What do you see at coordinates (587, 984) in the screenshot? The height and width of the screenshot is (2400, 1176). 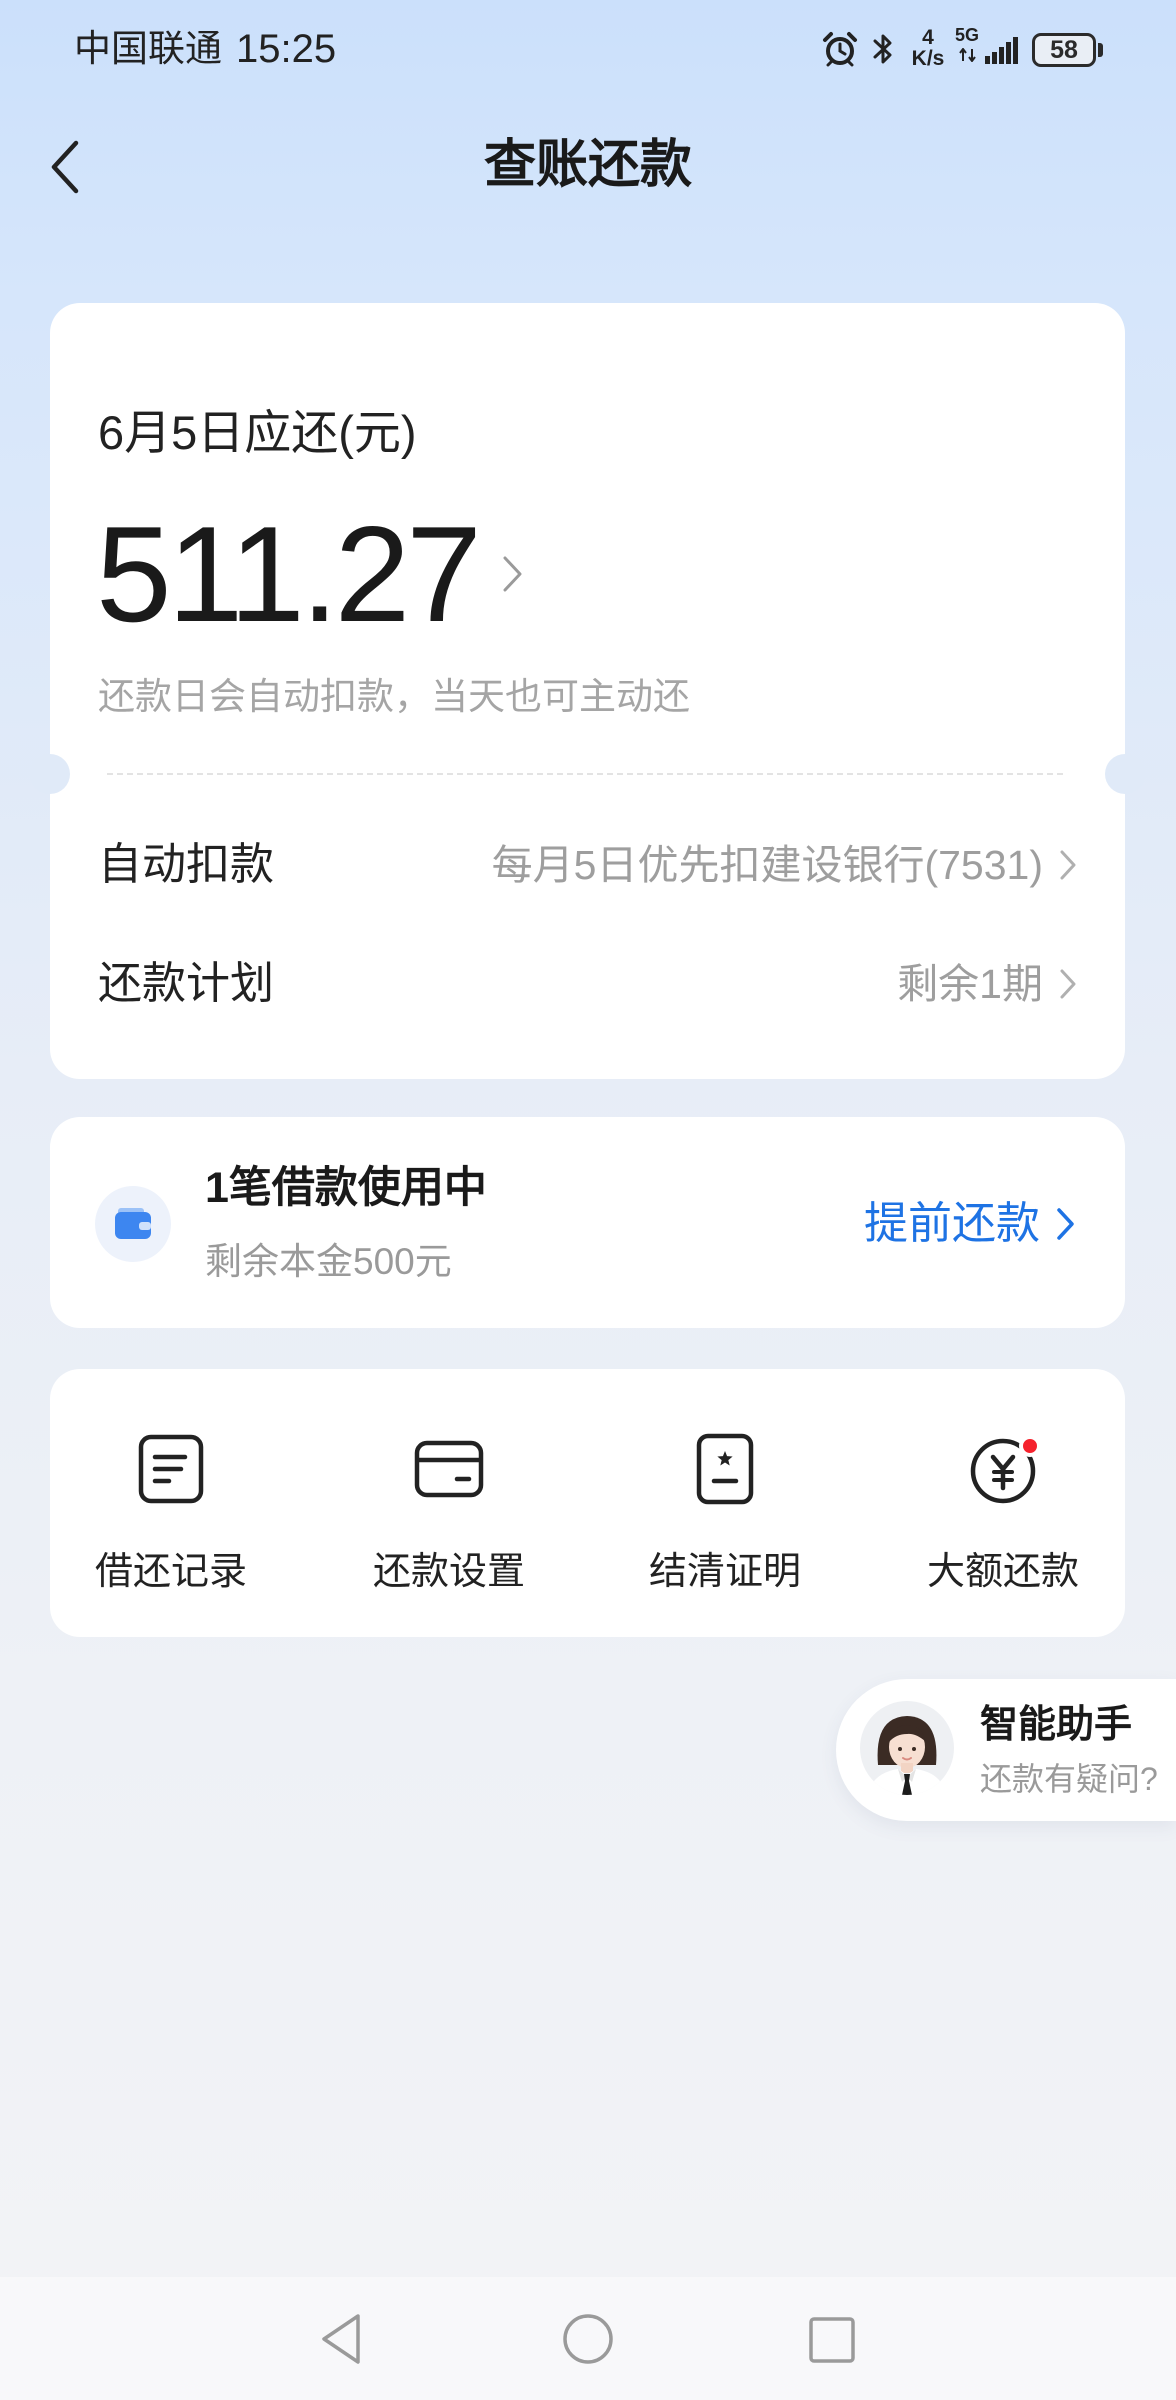 I see `repayment-plan-row: 还款计划 剩余1期` at bounding box center [587, 984].